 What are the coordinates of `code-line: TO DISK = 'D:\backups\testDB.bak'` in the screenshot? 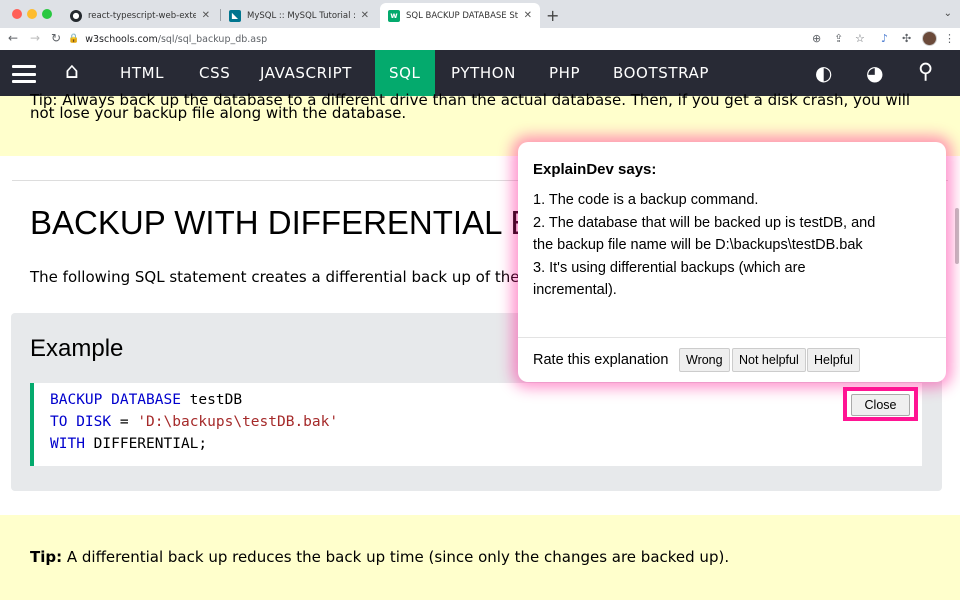 It's located at (194, 422).